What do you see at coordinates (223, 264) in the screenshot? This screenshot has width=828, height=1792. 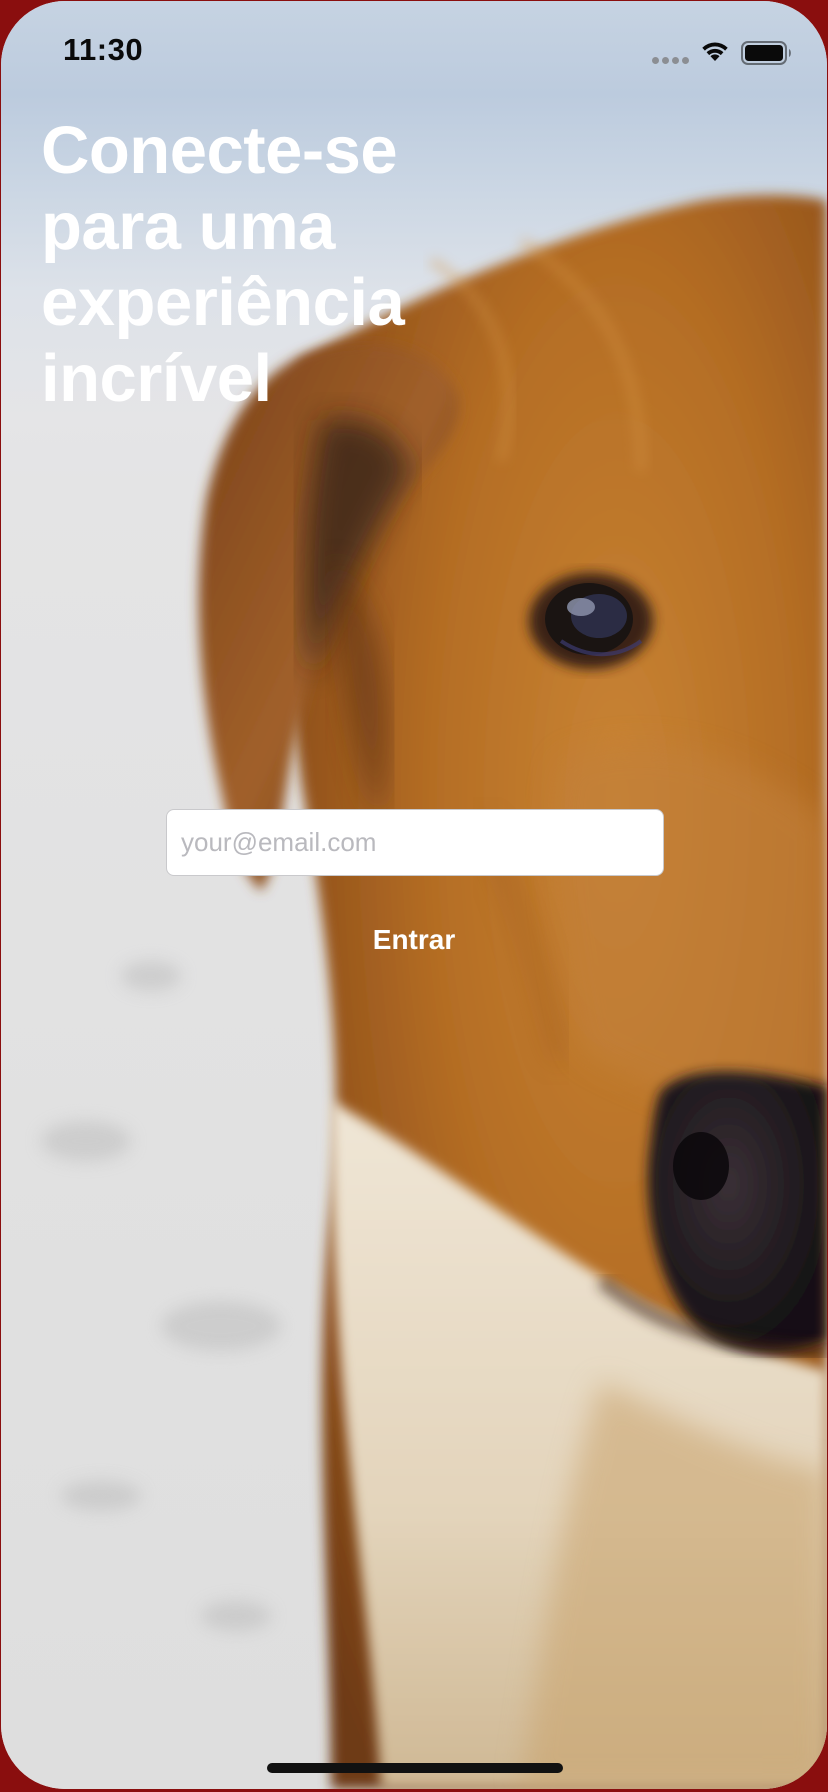 I see `page-title: Conecte-se para uma experiência incrível` at bounding box center [223, 264].